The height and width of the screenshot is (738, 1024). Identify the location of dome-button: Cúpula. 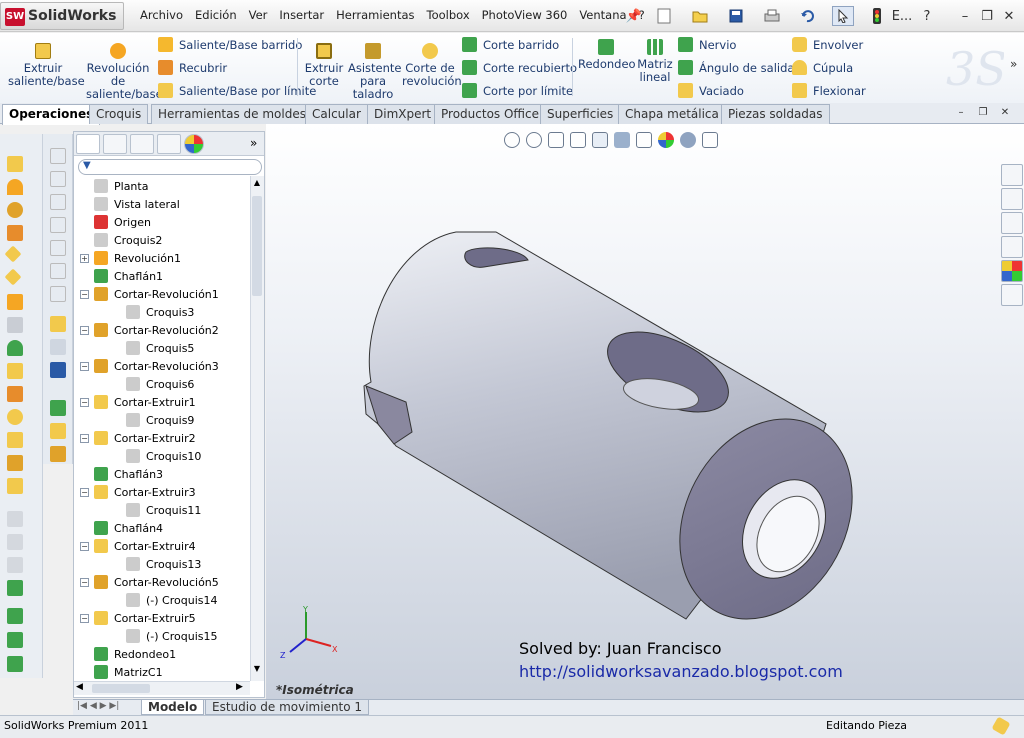
(822, 67).